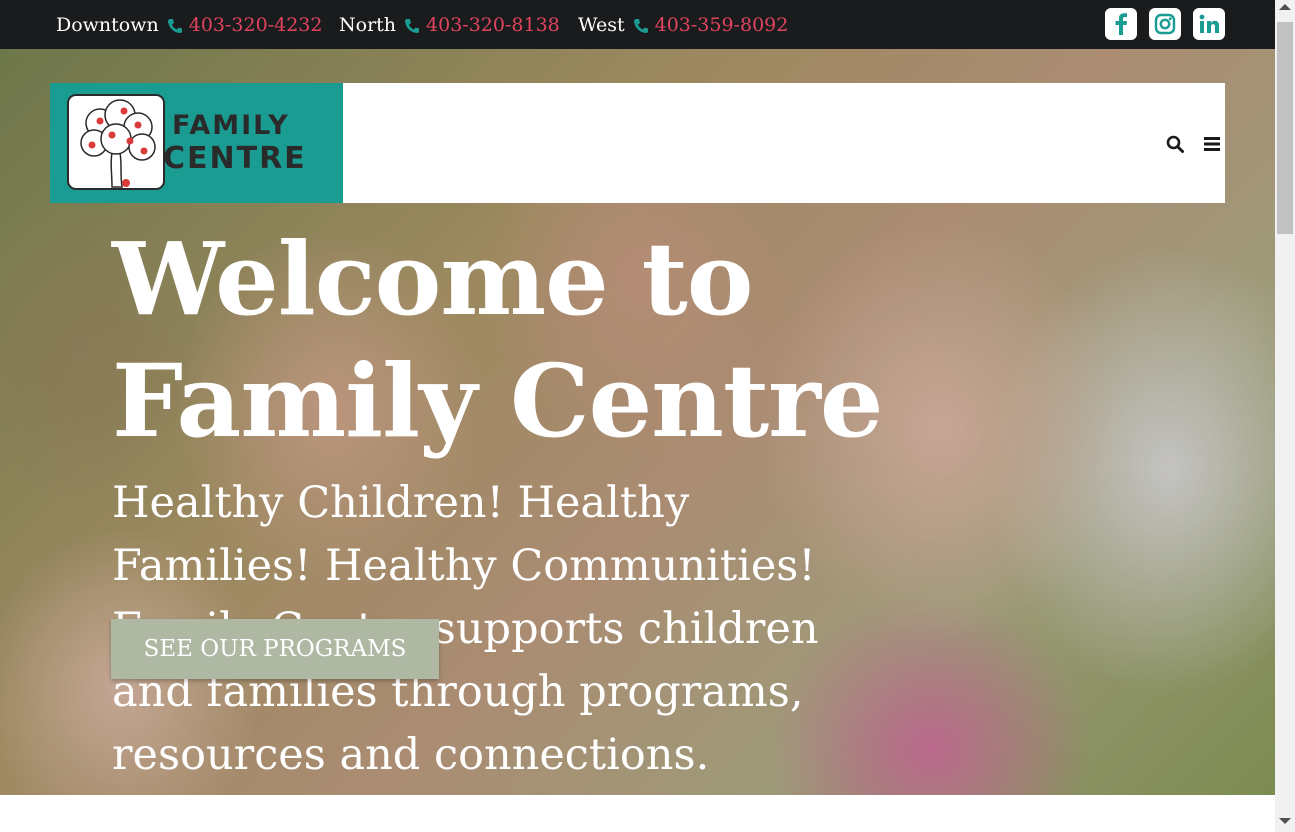  What do you see at coordinates (1285, 821) in the screenshot?
I see `scroll-down-arrow-icon` at bounding box center [1285, 821].